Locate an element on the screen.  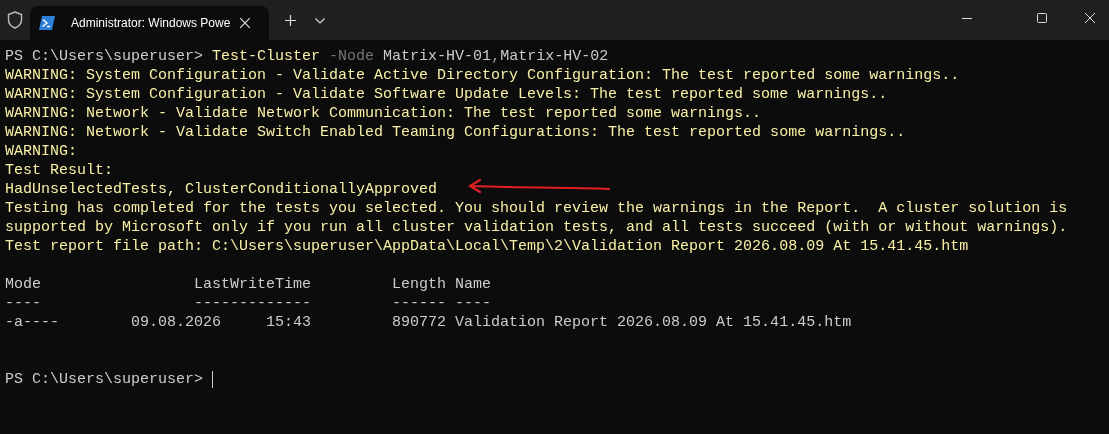
tab-title: Administrator: Windows Powe is located at coordinates (151, 23).